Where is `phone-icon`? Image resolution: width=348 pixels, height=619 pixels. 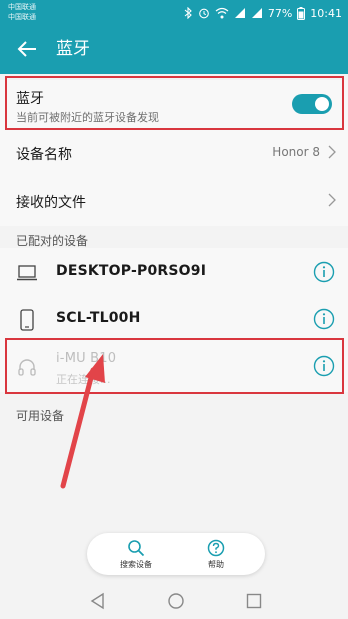
phone-icon is located at coordinates (27, 320).